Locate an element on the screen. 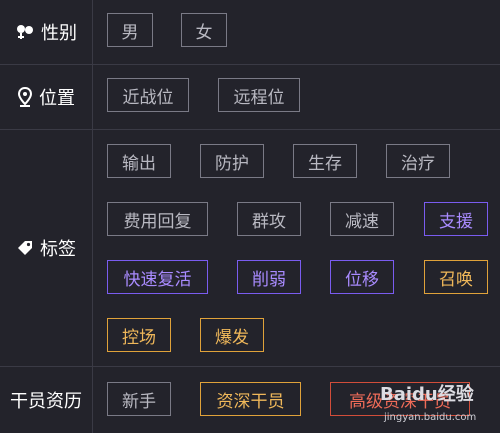 Image resolution: width=500 pixels, height=433 pixels. tag-option-summon: 召唤 is located at coordinates (456, 277).